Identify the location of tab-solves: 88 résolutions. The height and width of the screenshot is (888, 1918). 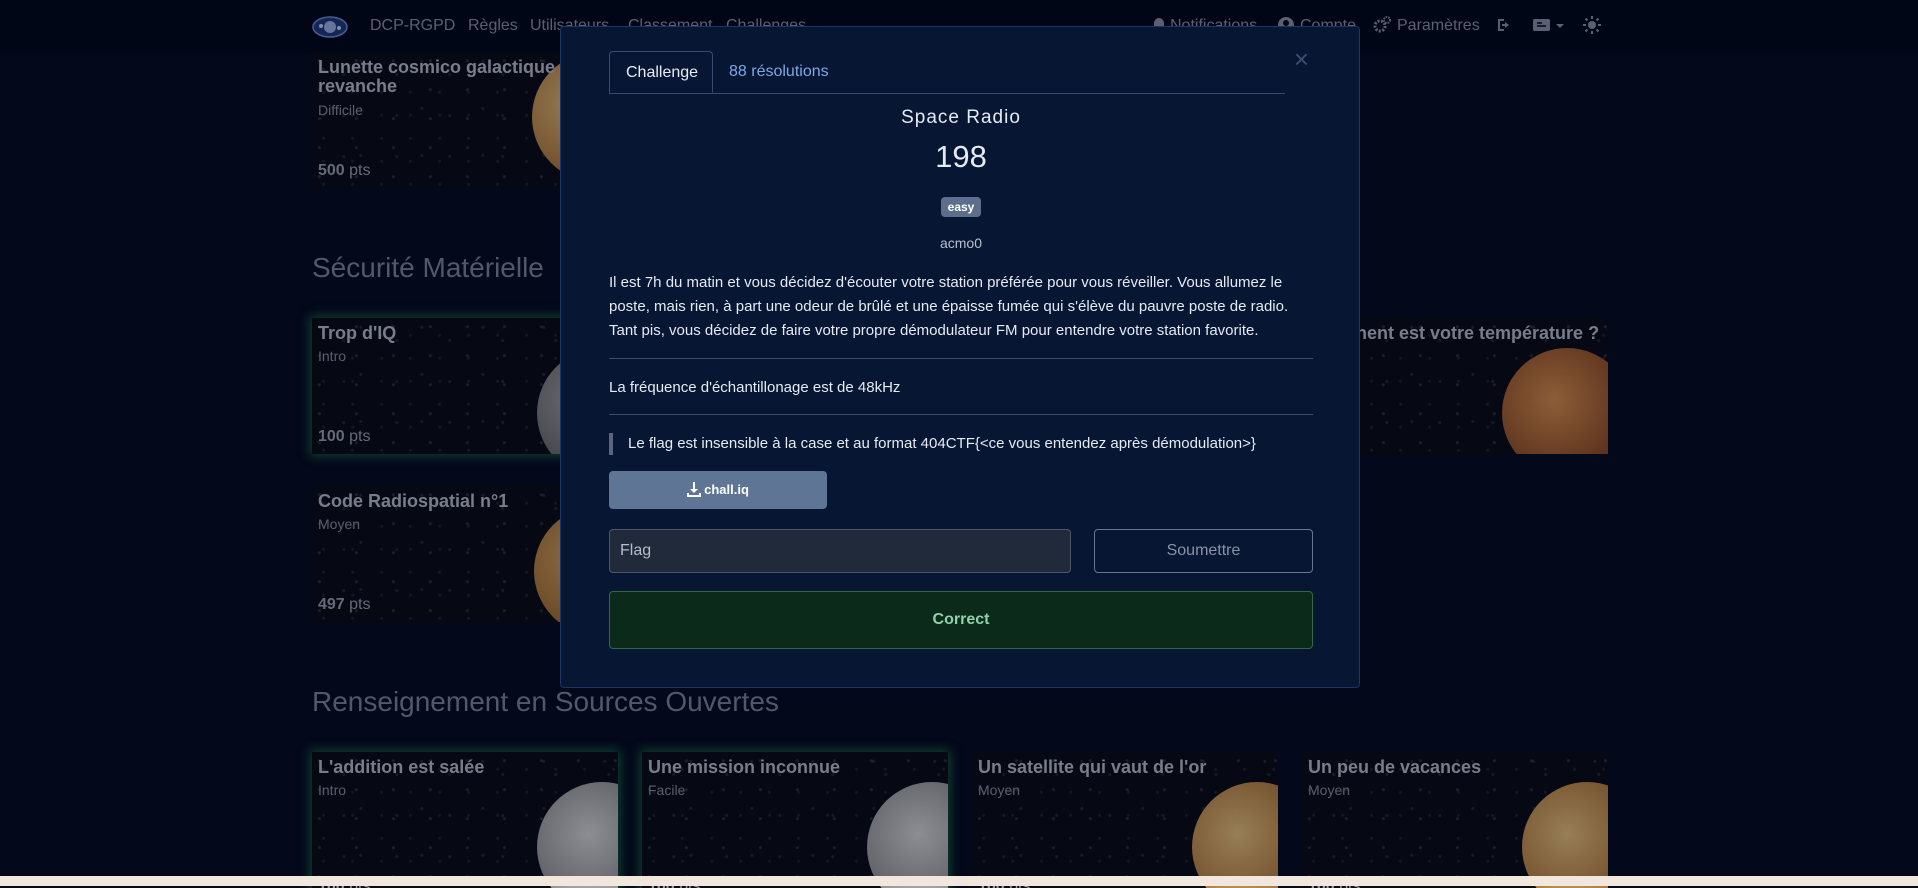
(779, 72).